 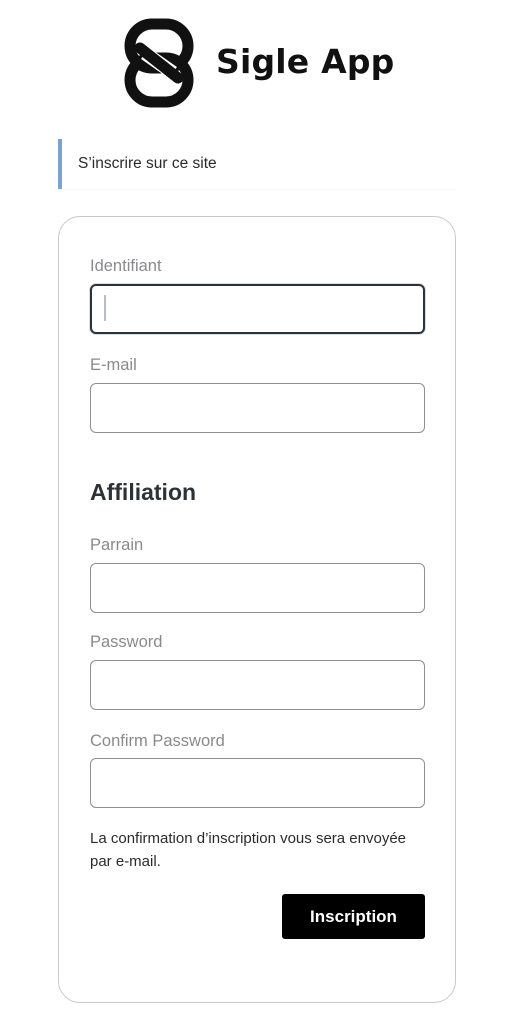 What do you see at coordinates (105, 308) in the screenshot?
I see `text-cursor` at bounding box center [105, 308].